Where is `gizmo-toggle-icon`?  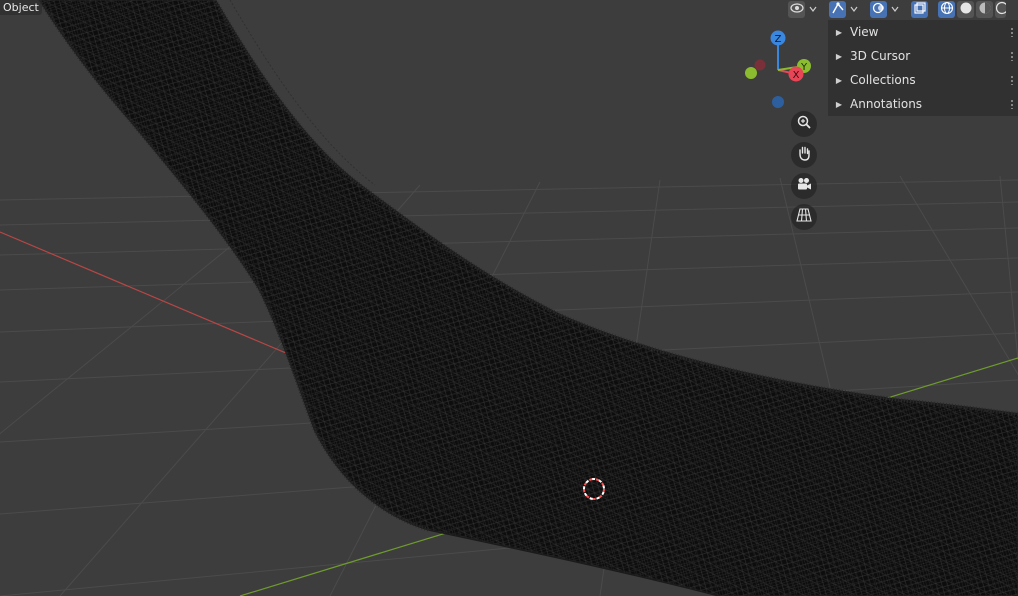
gizmo-toggle-icon is located at coordinates (838, 9).